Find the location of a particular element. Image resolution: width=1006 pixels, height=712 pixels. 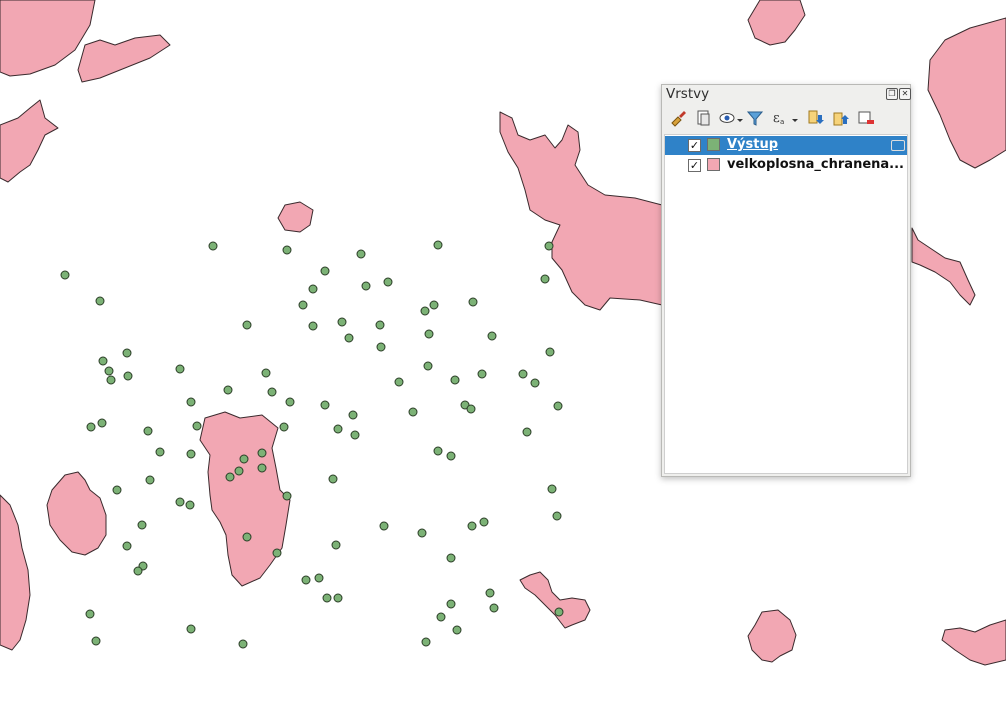

svg-text: a is located at coordinates (782, 122).